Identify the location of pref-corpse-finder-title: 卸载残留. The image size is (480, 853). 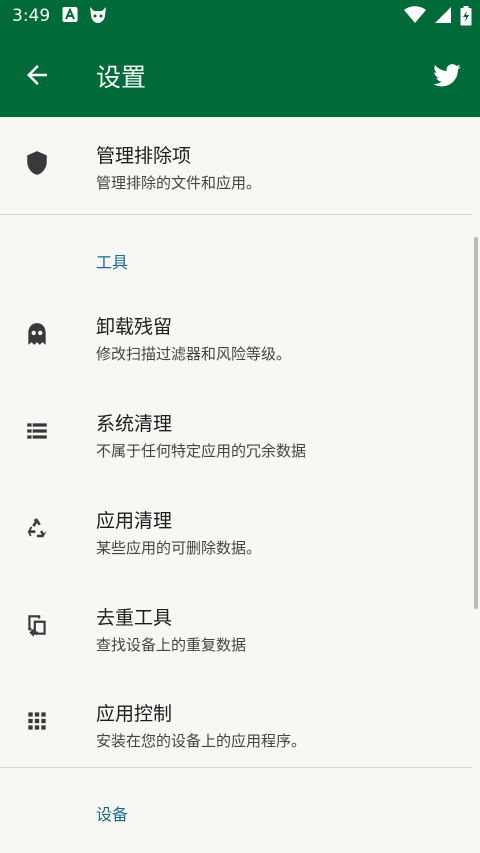
(134, 327).